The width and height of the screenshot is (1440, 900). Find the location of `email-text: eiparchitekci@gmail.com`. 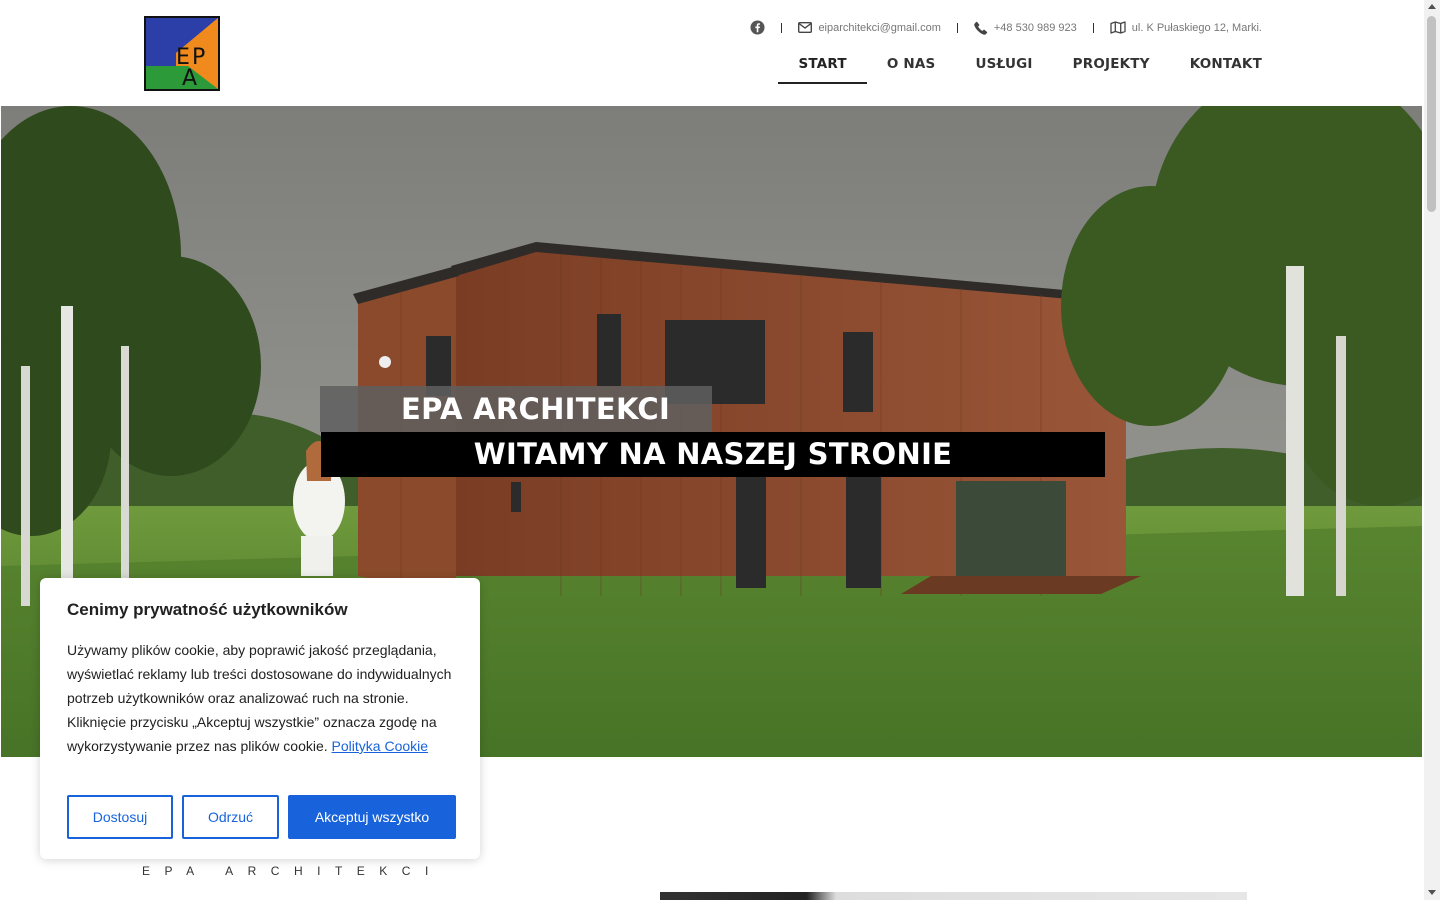

email-text: eiparchitekci@gmail.com is located at coordinates (879, 27).